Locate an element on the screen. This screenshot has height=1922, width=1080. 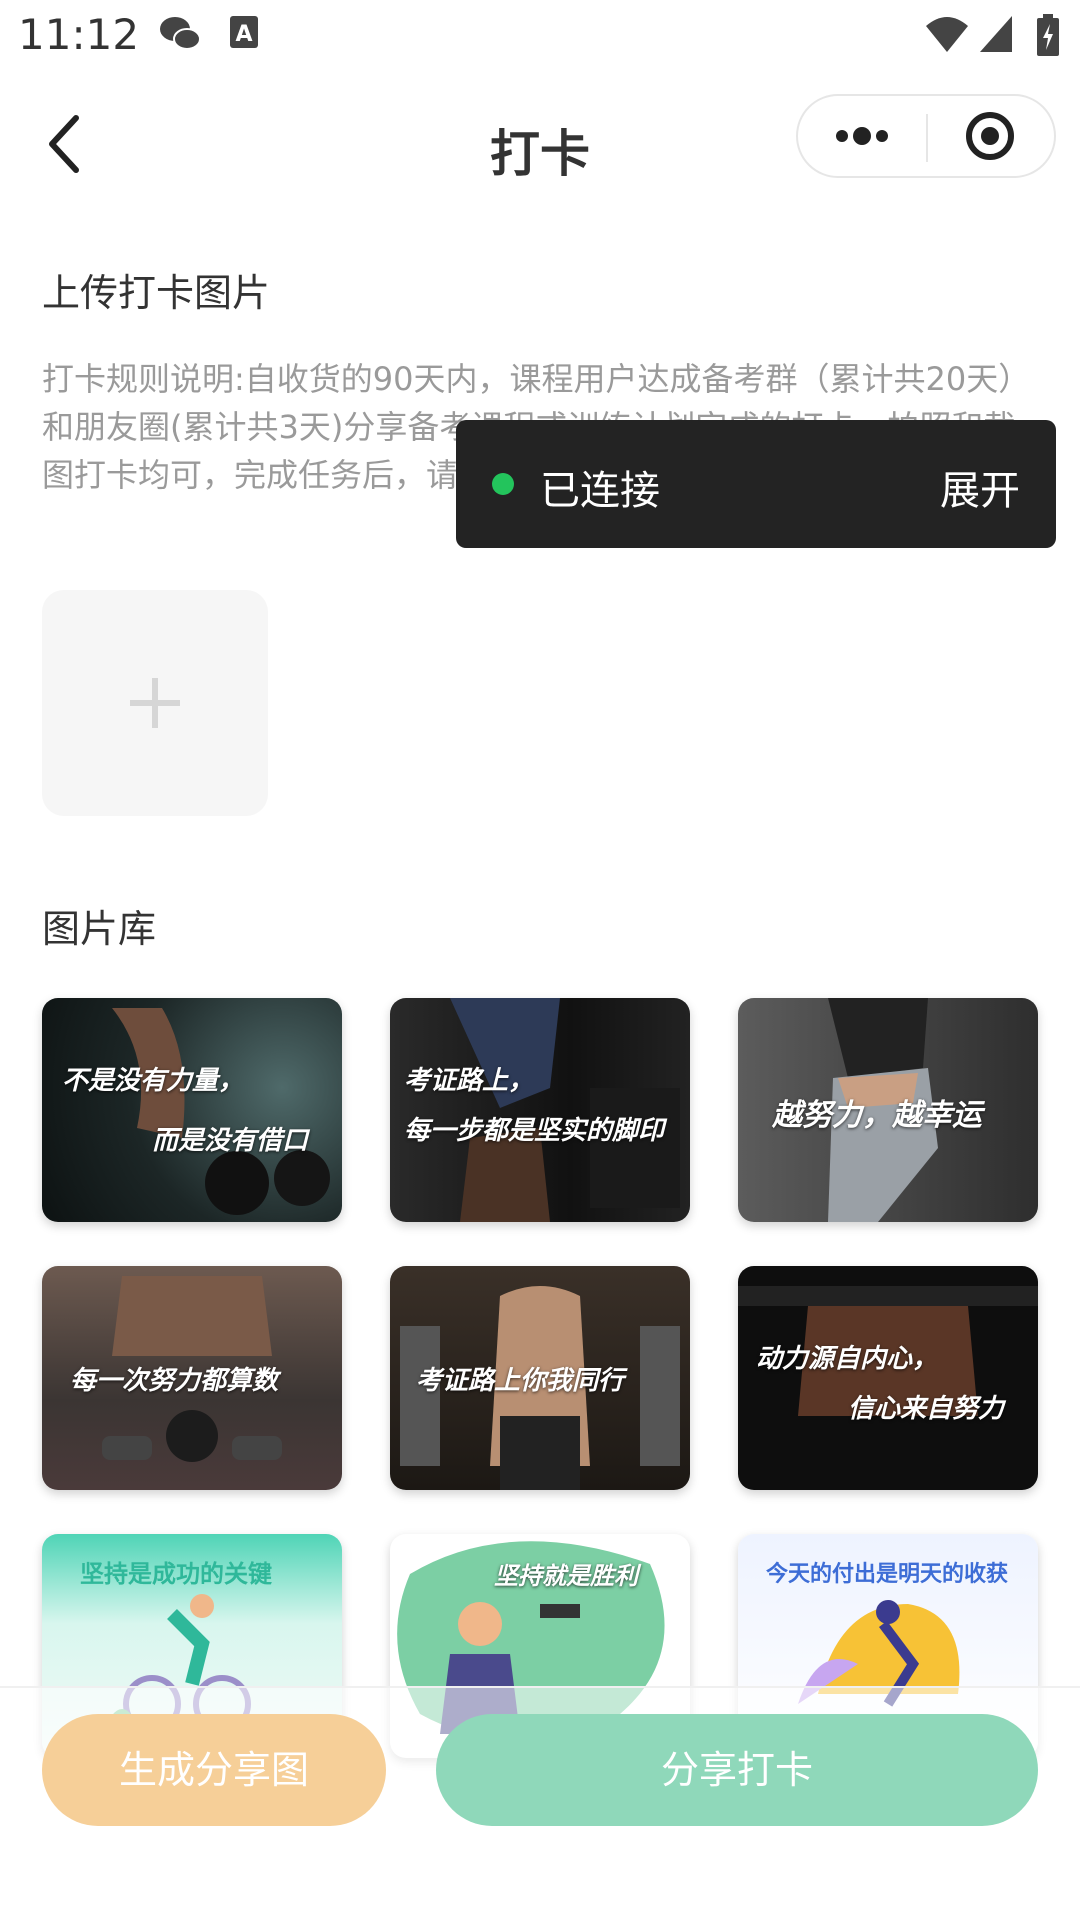
gallery-item: 不是没有力量， 而是没有借口 is located at coordinates (192, 1110).